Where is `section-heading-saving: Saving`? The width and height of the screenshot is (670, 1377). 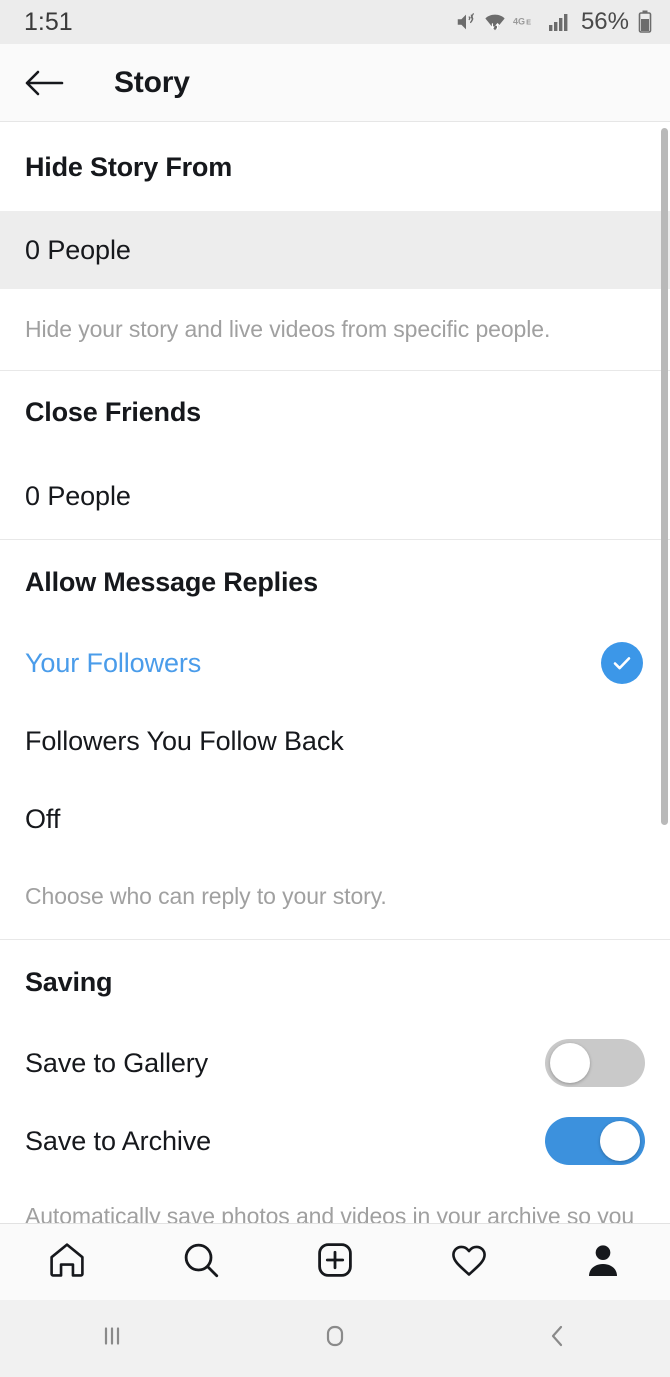 section-heading-saving: Saving is located at coordinates (69, 981).